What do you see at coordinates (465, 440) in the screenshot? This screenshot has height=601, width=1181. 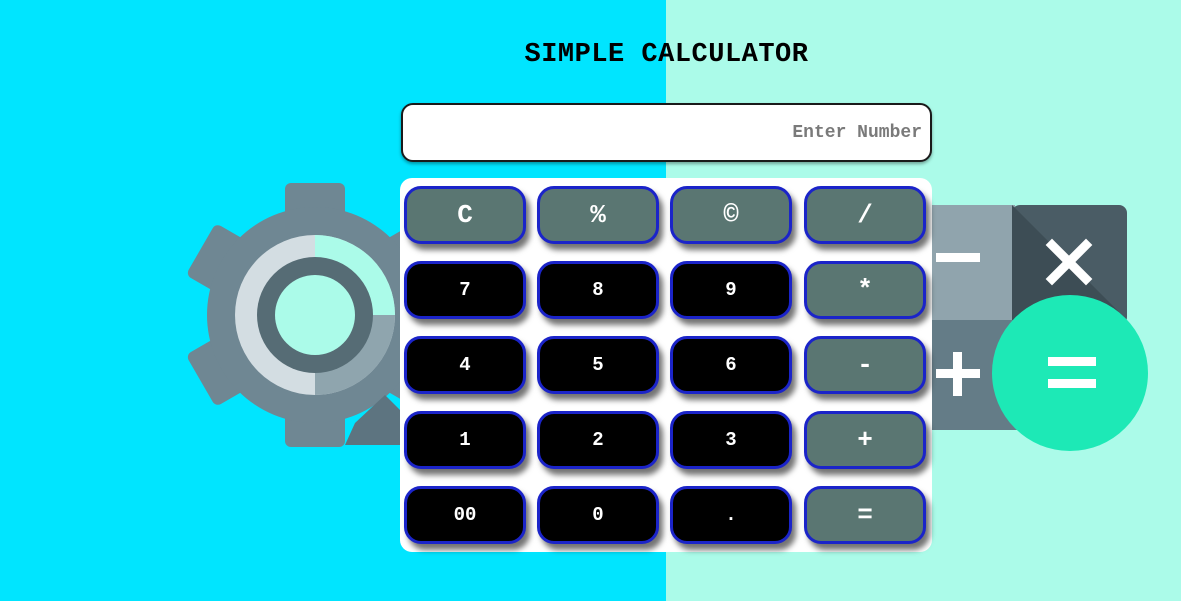 I see `digit-1-button: 1` at bounding box center [465, 440].